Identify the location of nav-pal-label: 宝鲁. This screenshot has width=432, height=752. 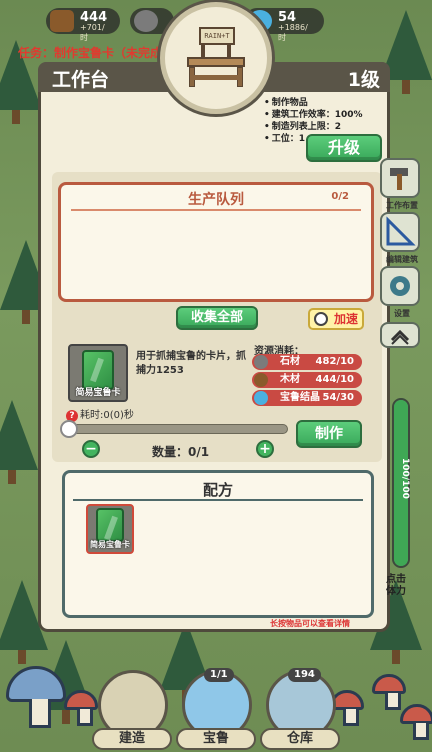
(216, 739).